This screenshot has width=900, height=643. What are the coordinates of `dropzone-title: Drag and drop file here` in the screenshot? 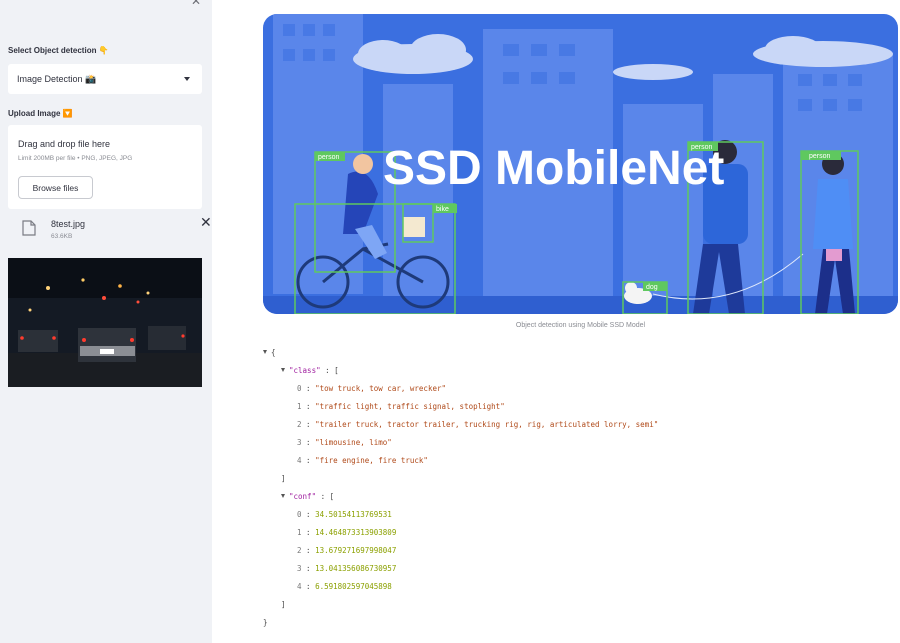 It's located at (64, 144).